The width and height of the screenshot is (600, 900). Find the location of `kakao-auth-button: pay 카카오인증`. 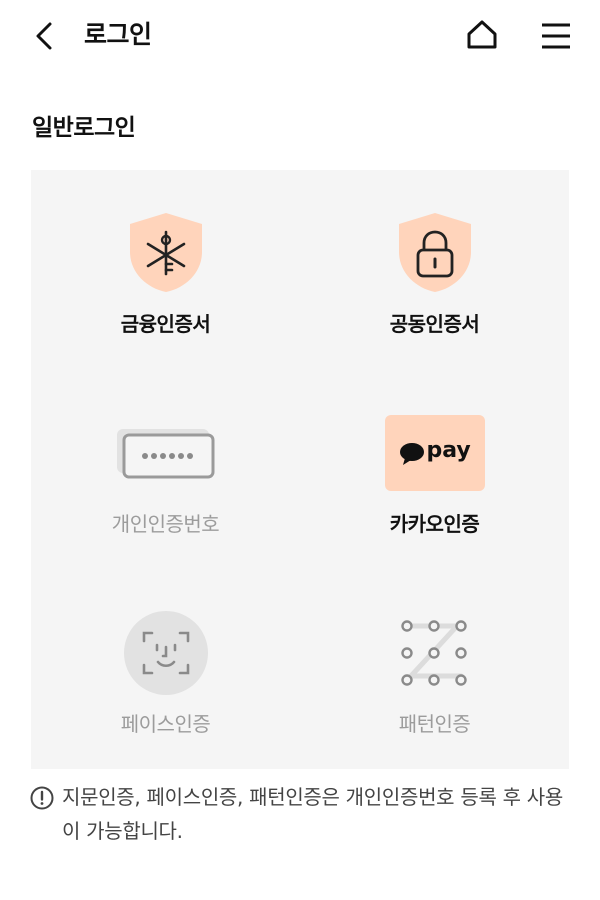

kakao-auth-button: pay 카카오인증 is located at coordinates (434, 470).